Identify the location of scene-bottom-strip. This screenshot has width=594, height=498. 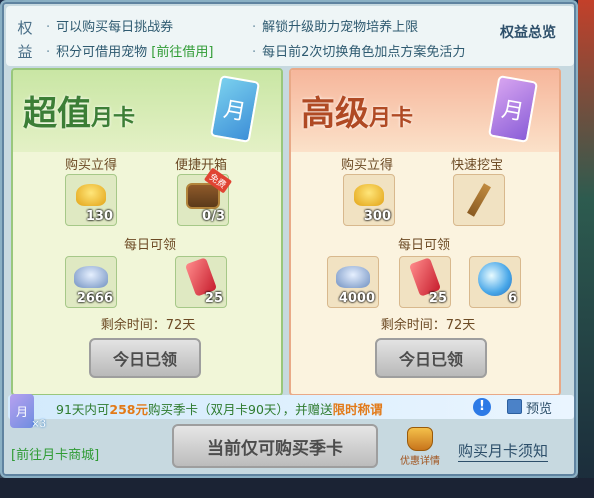
(297, 488).